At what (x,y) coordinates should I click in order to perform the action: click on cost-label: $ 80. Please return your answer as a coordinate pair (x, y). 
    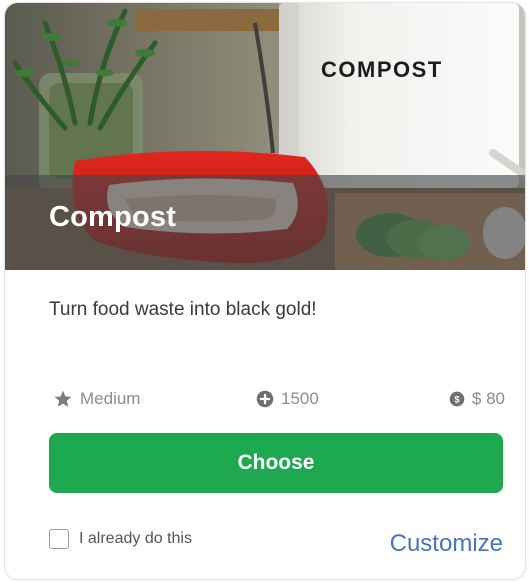
    Looking at the image, I should click on (488, 398).